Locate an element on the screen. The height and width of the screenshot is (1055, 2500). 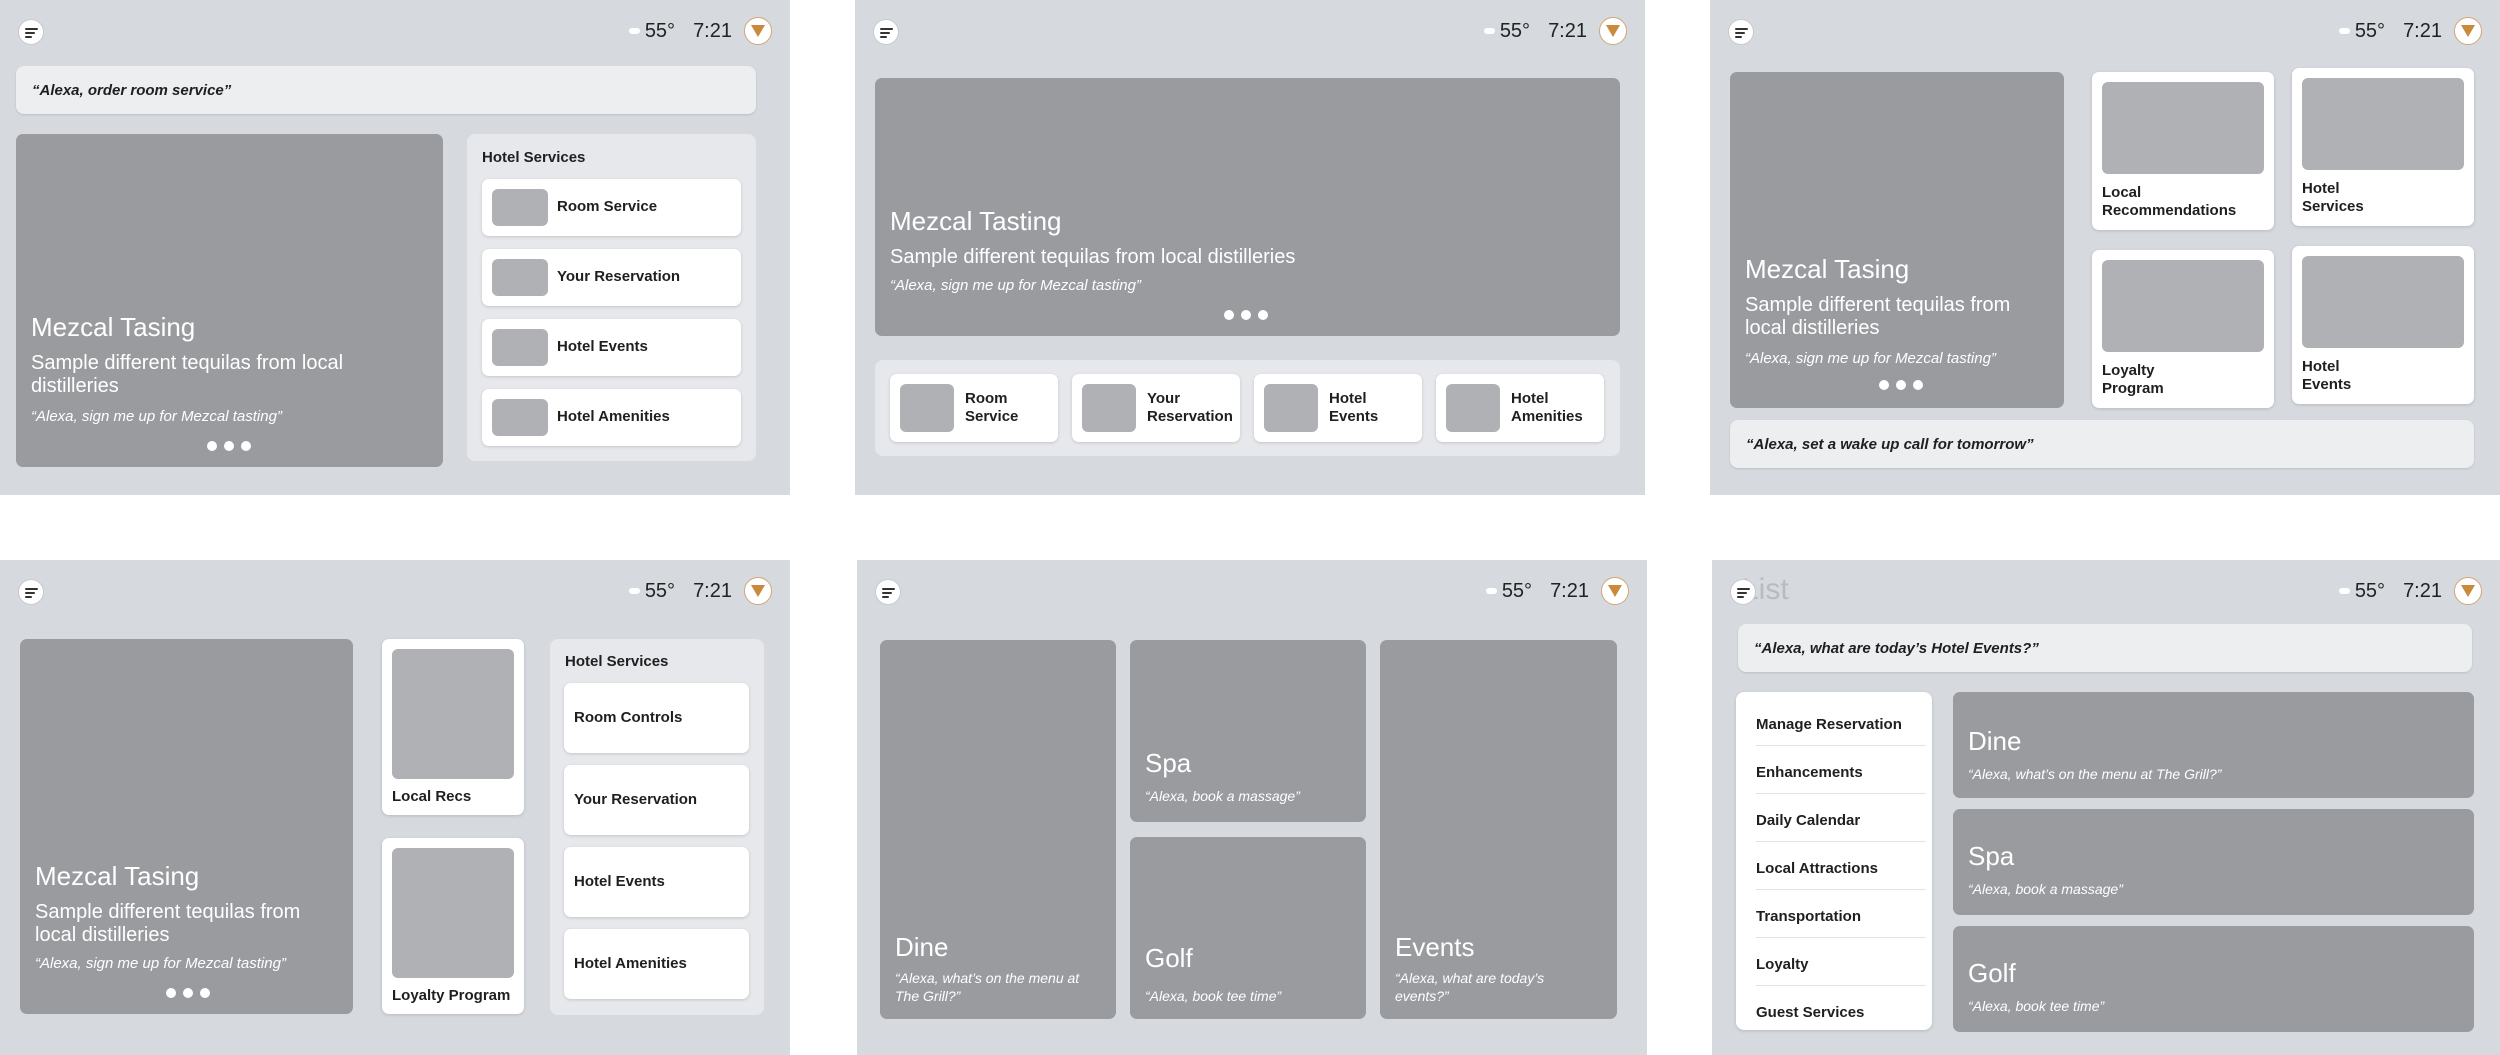
card-local-recommendations: Local Recommendations is located at coordinates (2183, 151).